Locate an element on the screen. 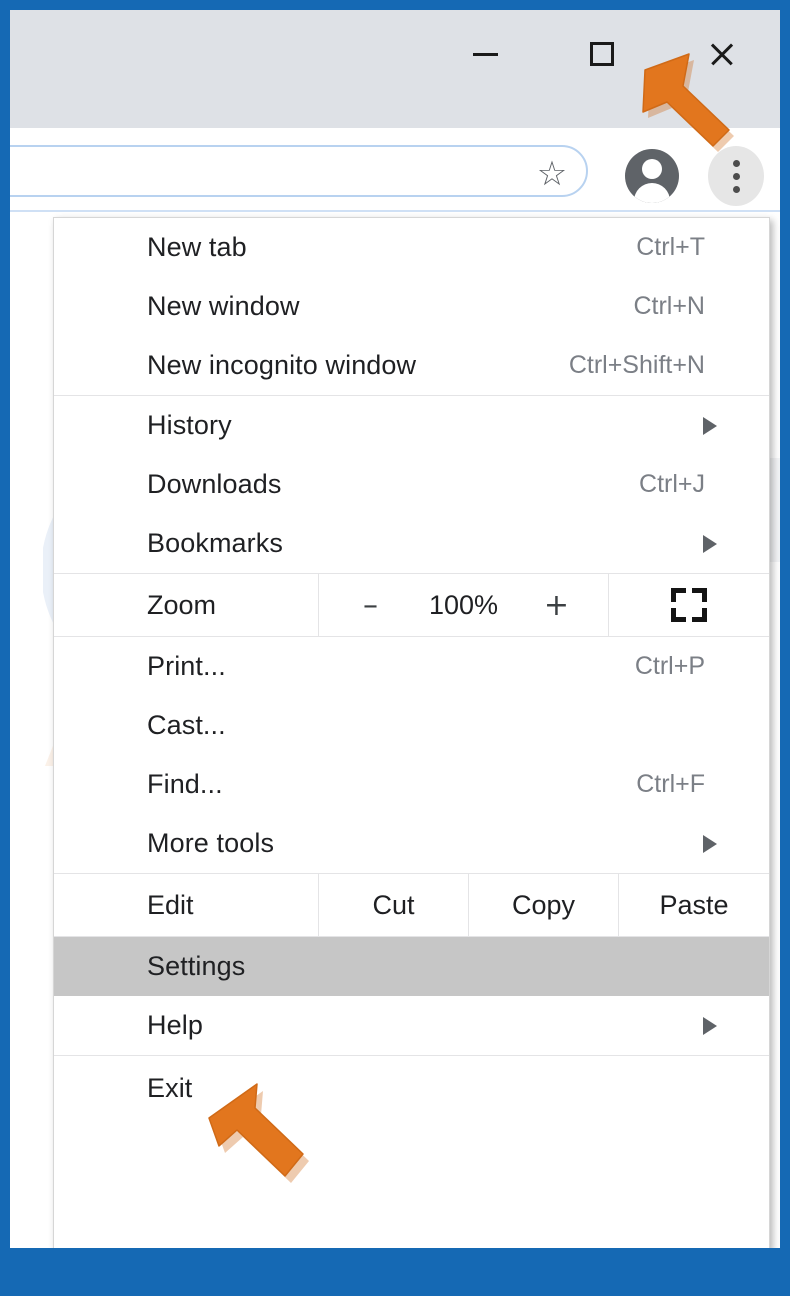  menu-row-edit: Edit Cut Copy Paste is located at coordinates (411, 905).